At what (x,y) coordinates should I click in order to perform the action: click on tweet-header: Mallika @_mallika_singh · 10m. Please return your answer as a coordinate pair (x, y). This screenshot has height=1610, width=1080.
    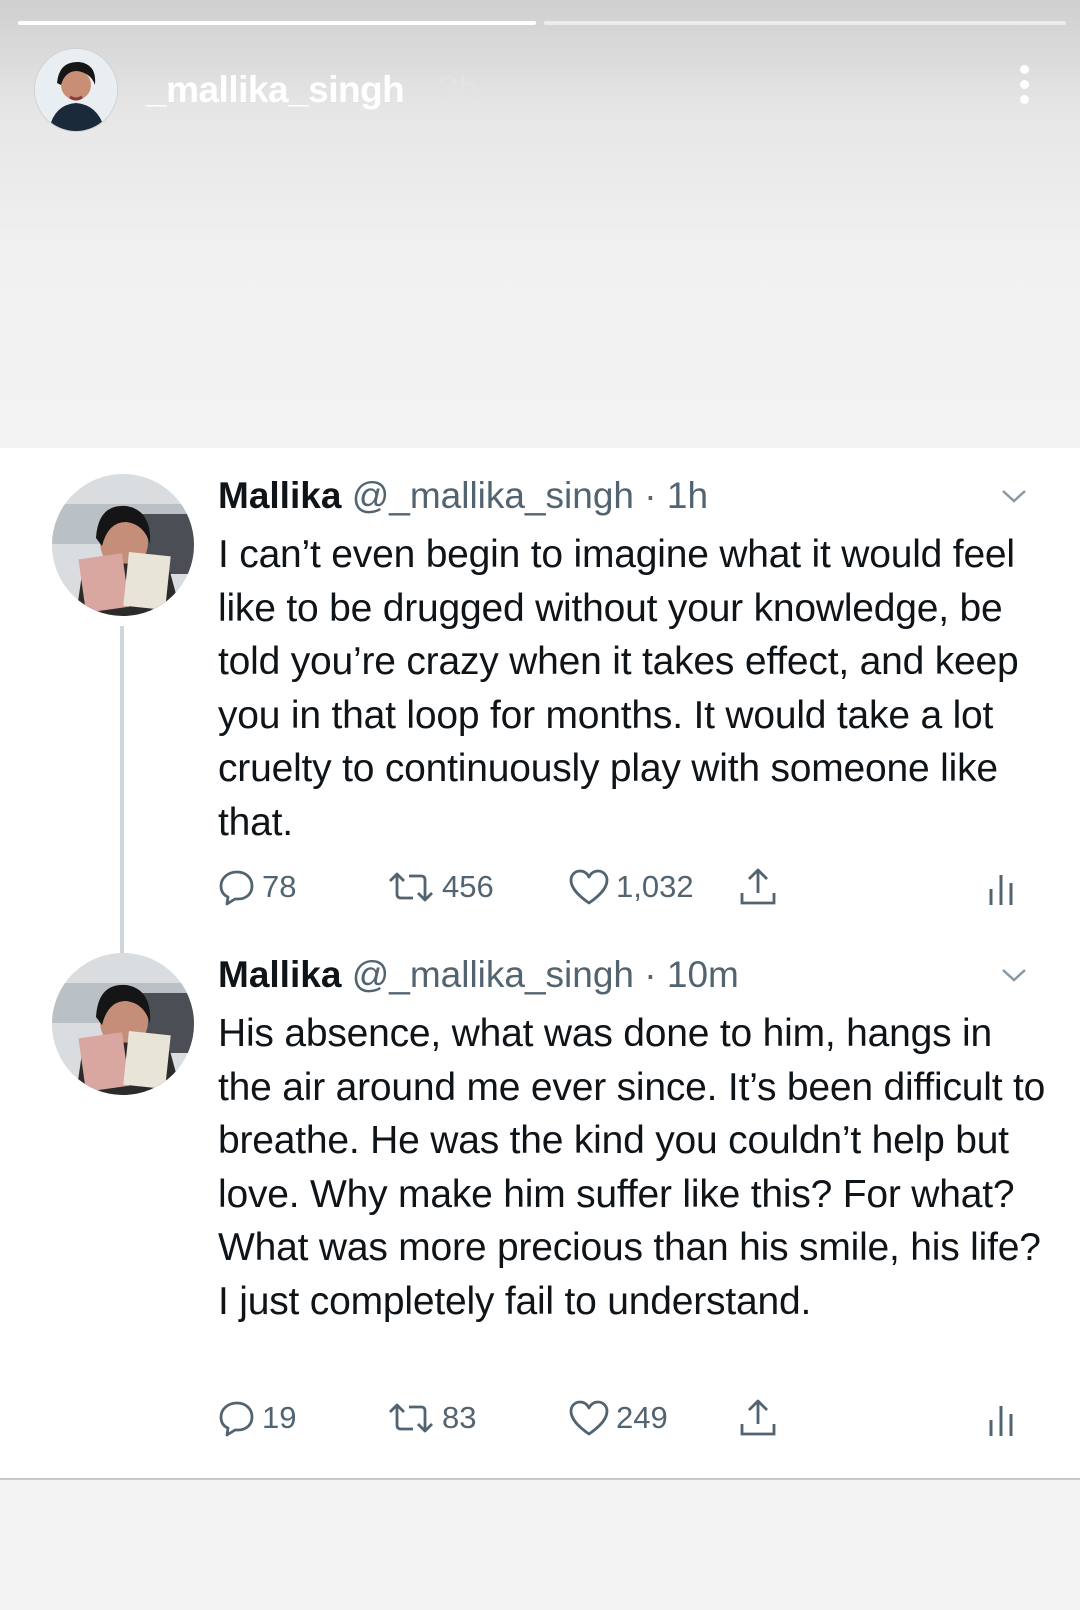
    Looking at the image, I should click on (478, 975).